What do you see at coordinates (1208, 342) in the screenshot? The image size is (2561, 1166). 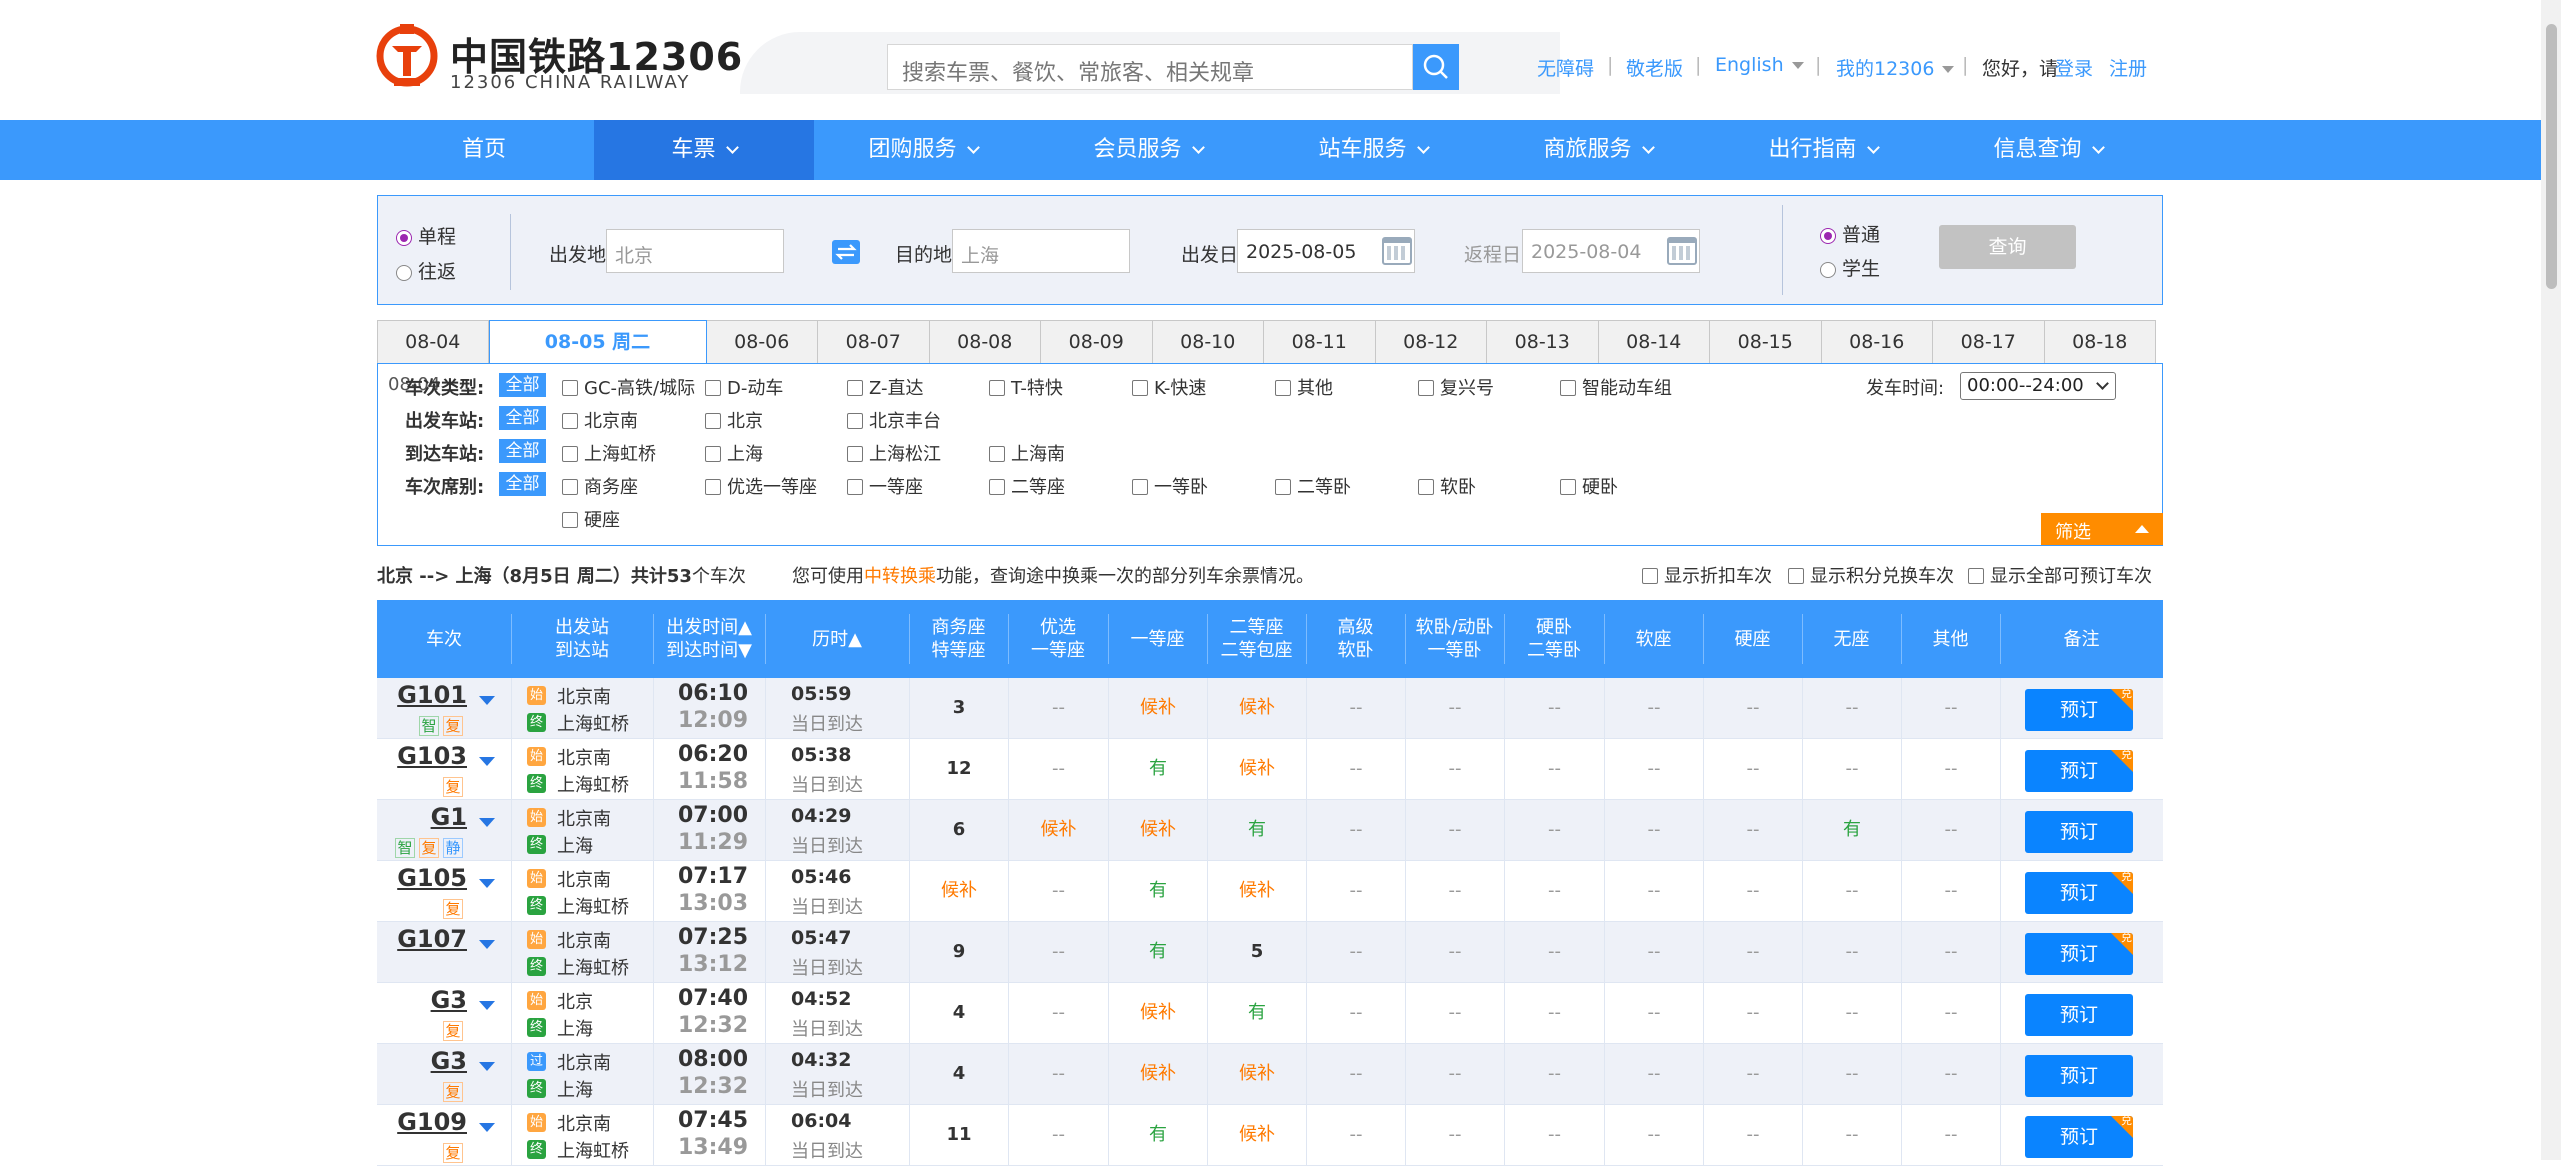 I see `date-tab: 08-10` at bounding box center [1208, 342].